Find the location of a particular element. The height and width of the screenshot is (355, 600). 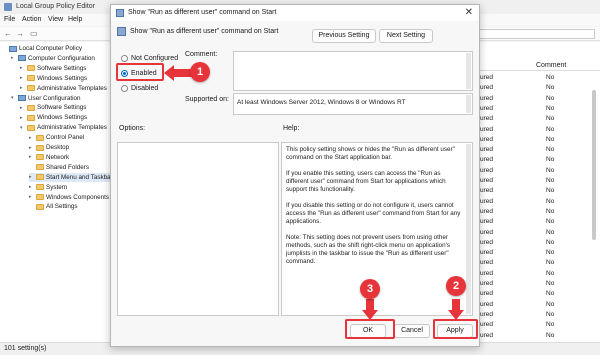

tree-item: ▸ Network is located at coordinates (49, 157).